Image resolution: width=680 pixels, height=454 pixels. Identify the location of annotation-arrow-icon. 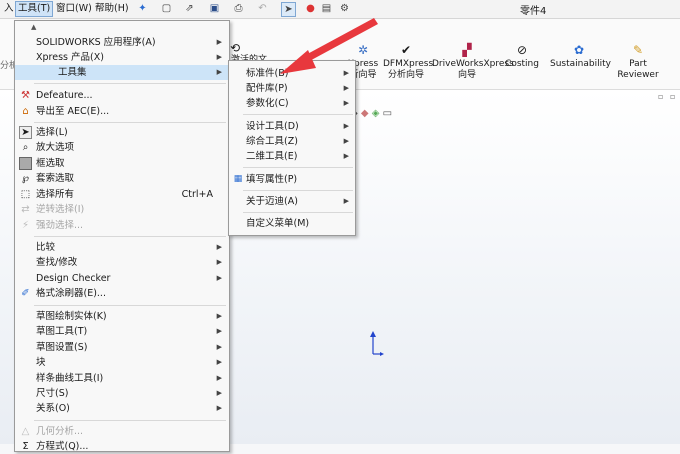
(329, 46).